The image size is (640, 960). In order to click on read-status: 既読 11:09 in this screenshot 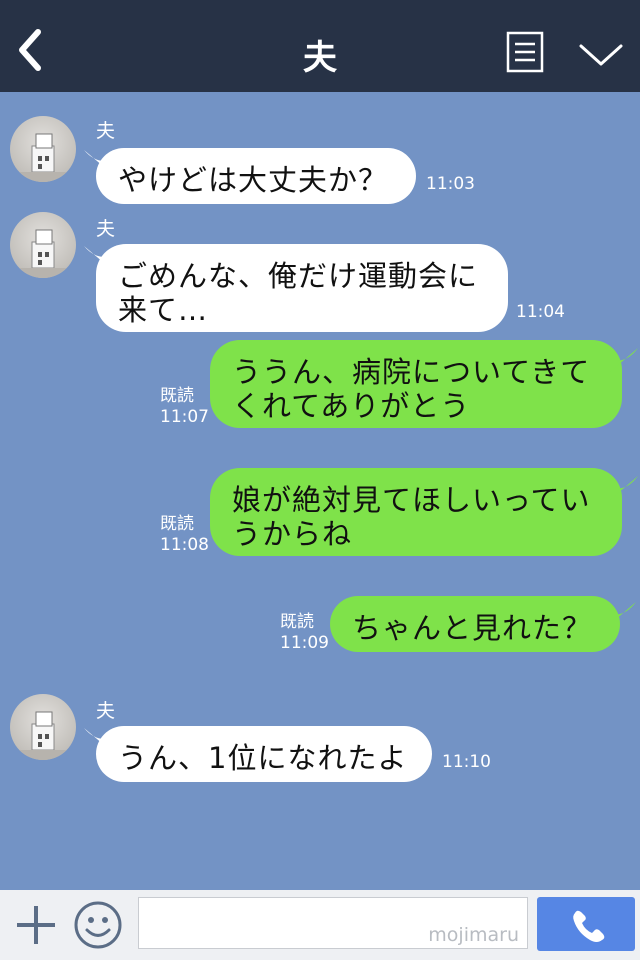, I will do `click(304, 633)`.